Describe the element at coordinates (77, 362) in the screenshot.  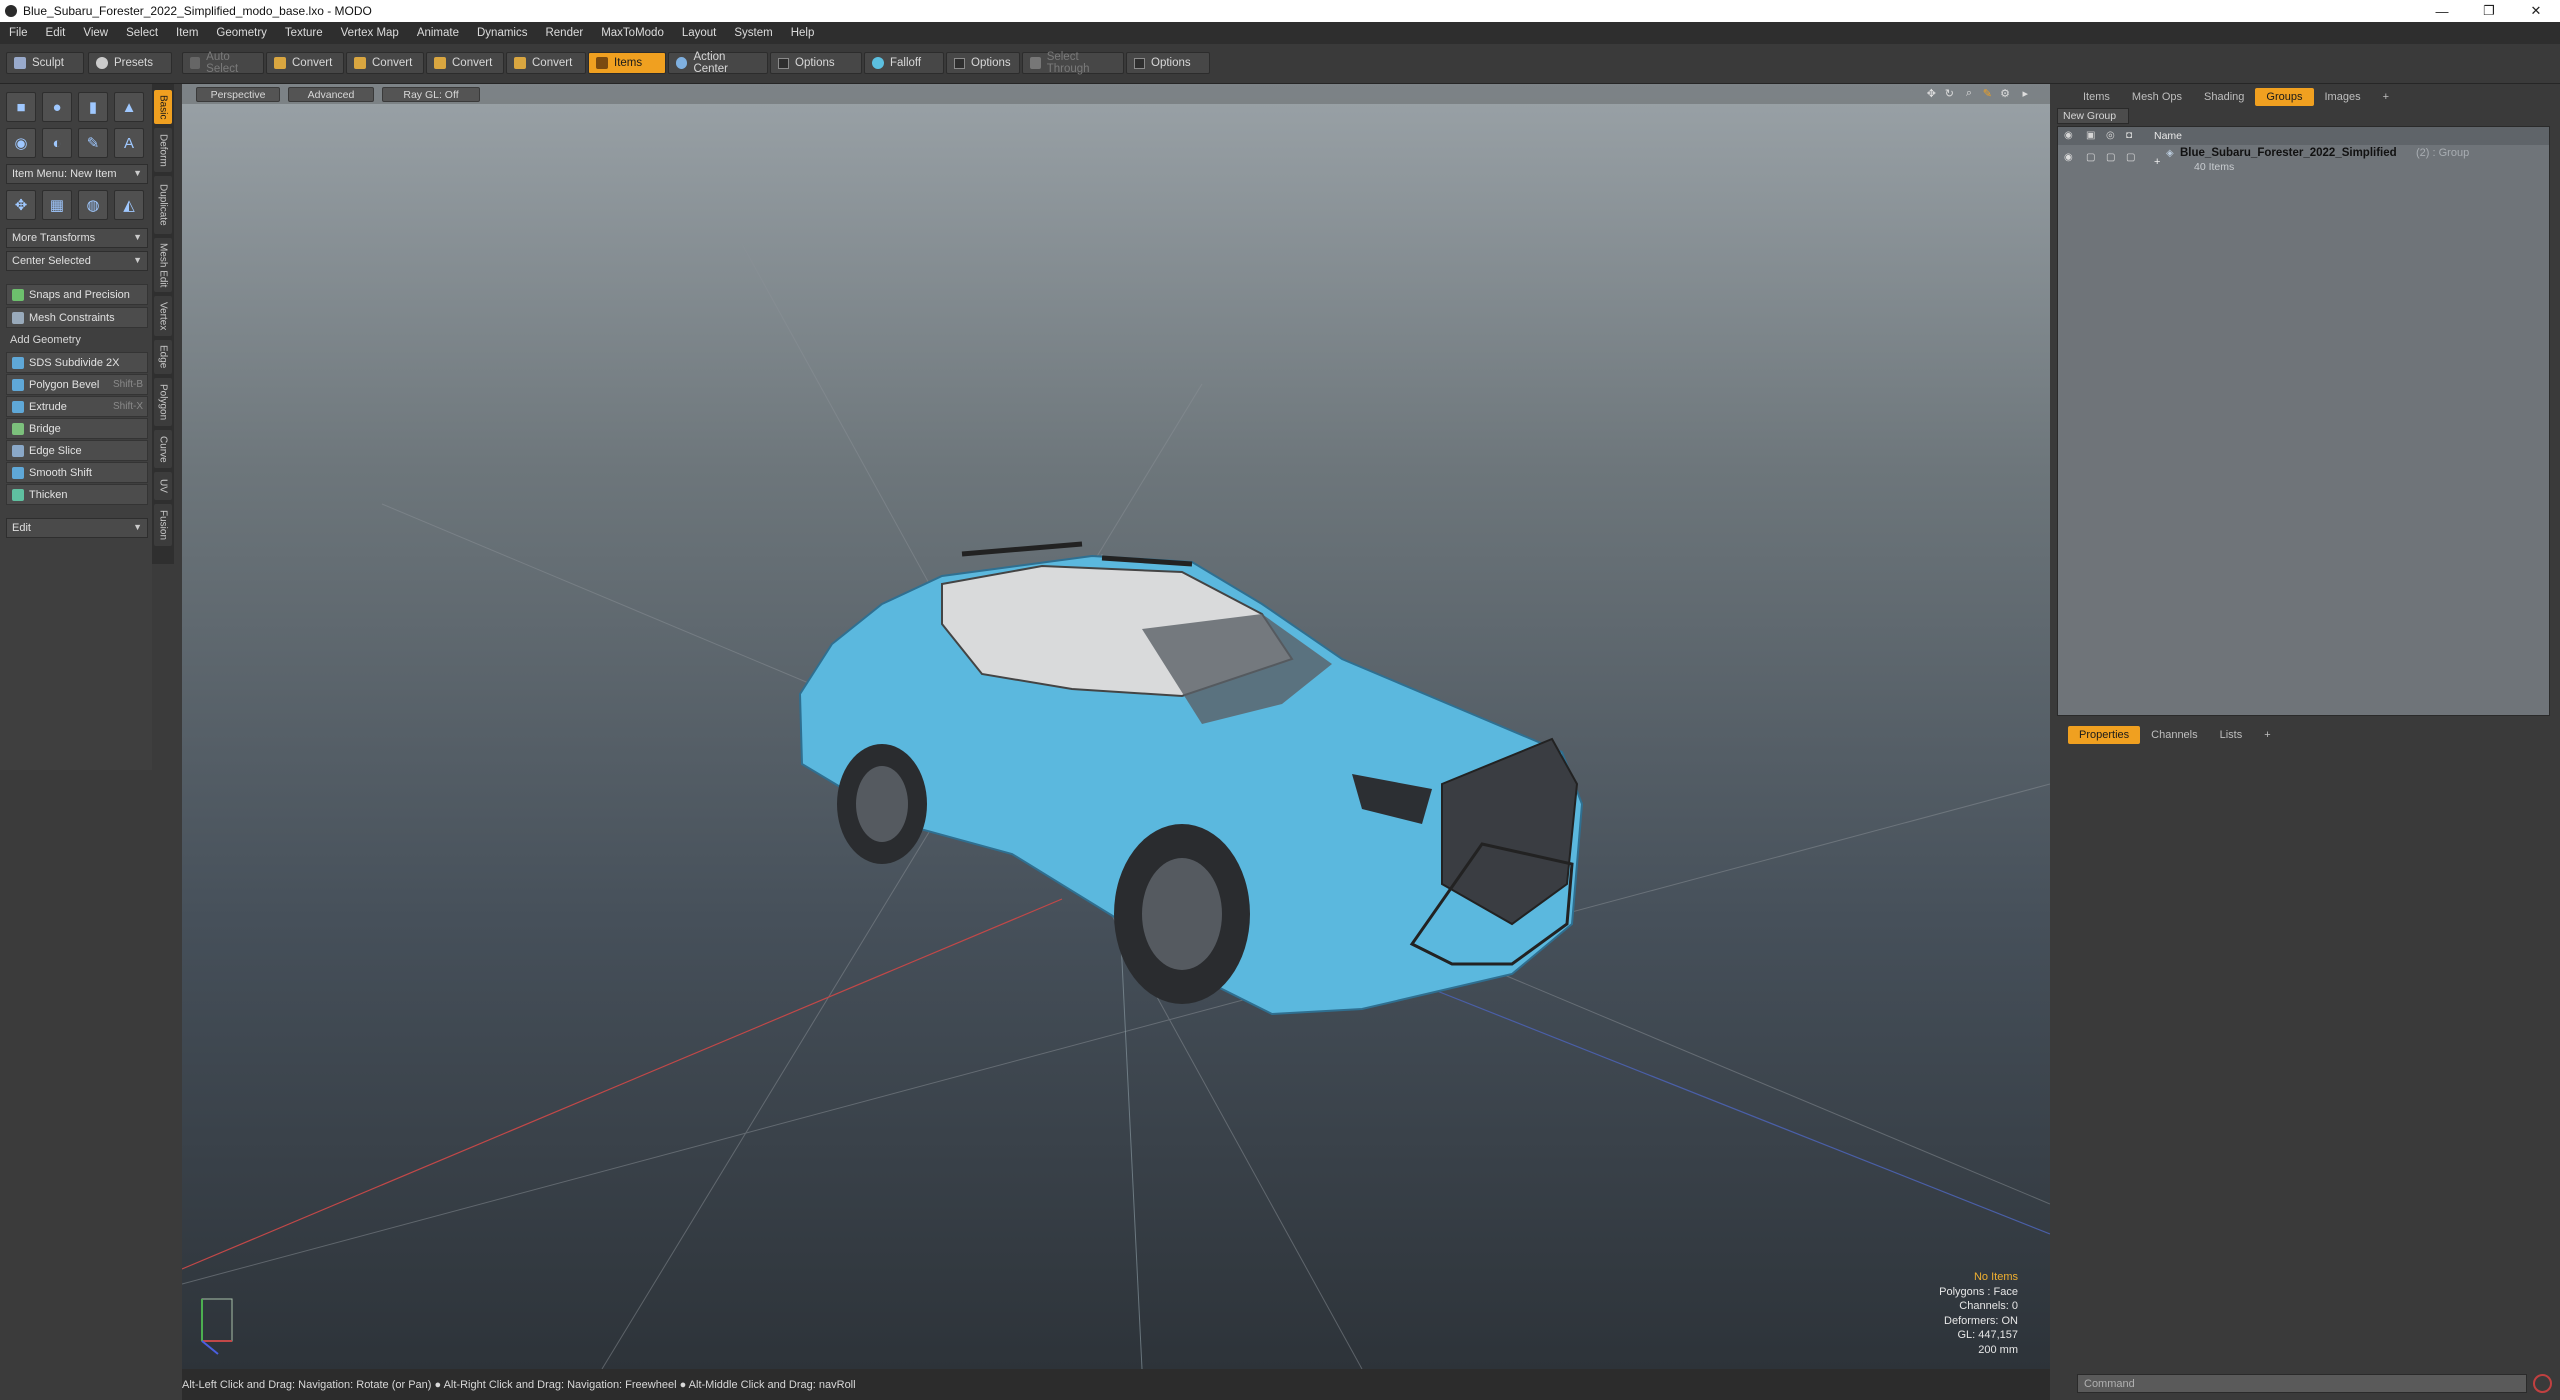
I see `tool-sds-subdivide: SDS Subdivide 2X` at that location.